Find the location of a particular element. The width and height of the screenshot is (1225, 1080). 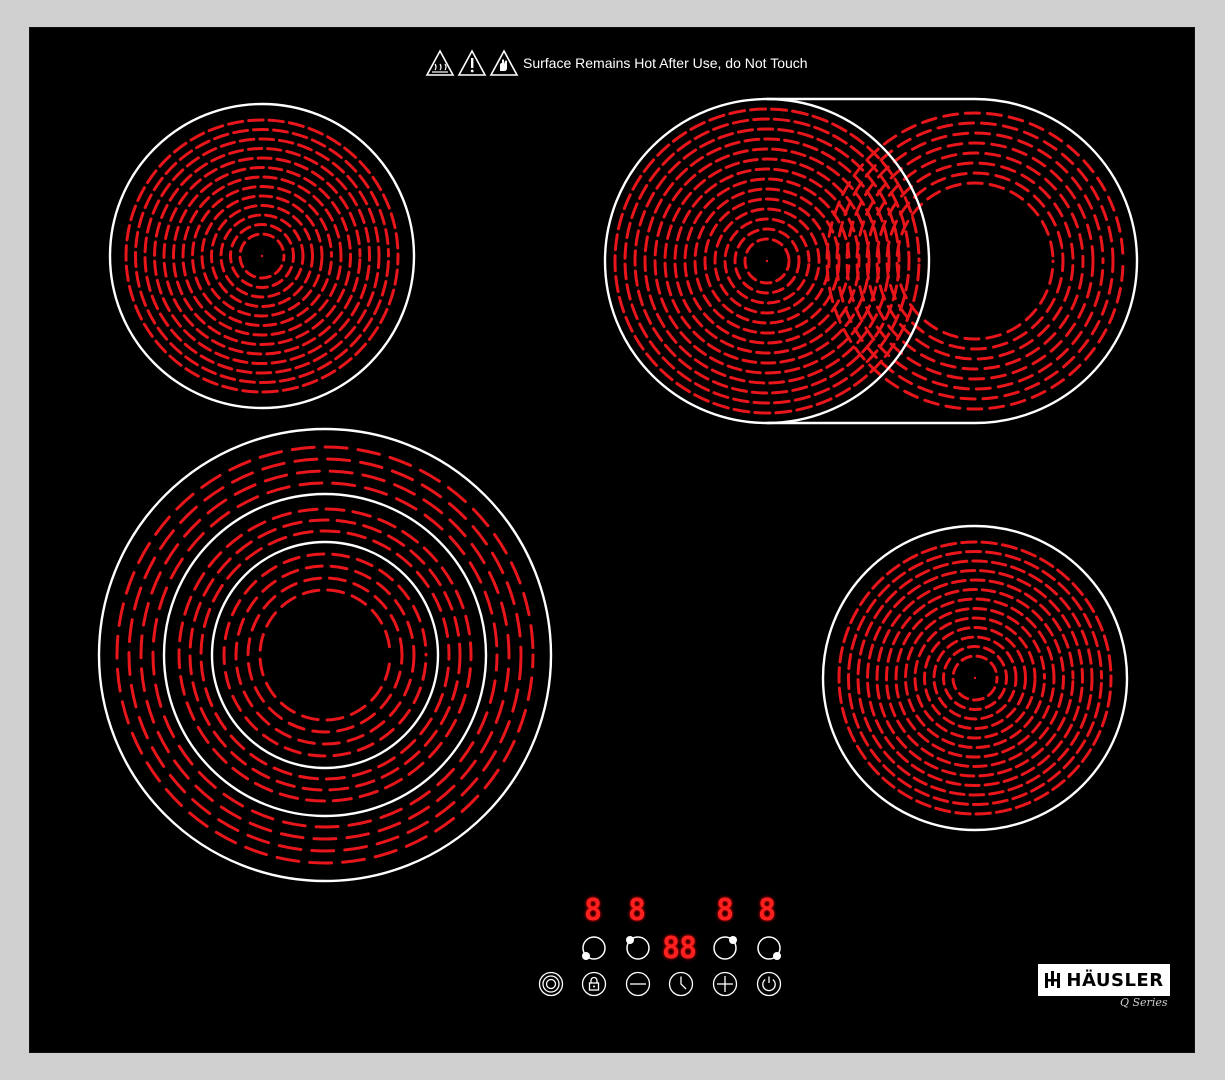

zone3-display: 8 is located at coordinates (725, 910).